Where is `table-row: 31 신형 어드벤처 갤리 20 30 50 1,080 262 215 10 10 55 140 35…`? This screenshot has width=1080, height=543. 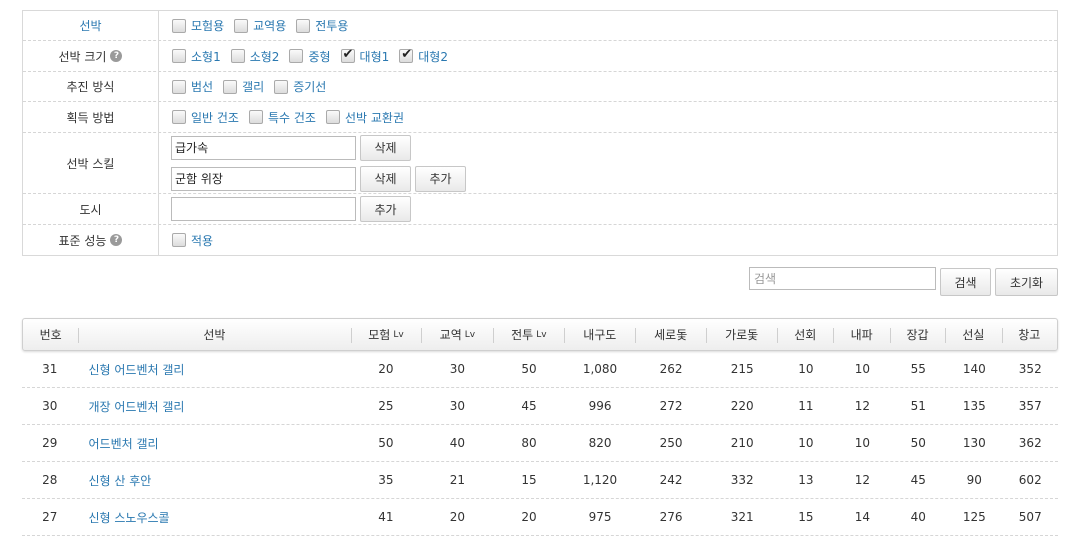 table-row: 31 신형 어드벤처 갤리 20 30 50 1,080 262 215 10 10 55 140 35… is located at coordinates (540, 369).